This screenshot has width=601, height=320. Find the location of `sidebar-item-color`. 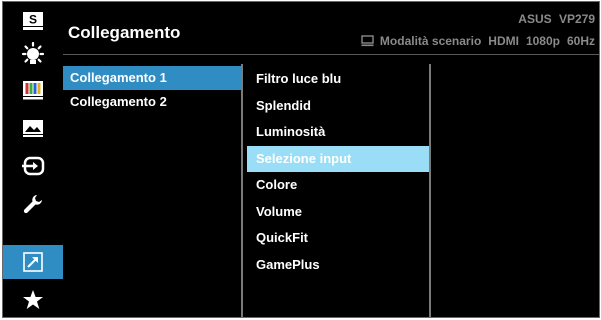

sidebar-item-color is located at coordinates (33, 90).